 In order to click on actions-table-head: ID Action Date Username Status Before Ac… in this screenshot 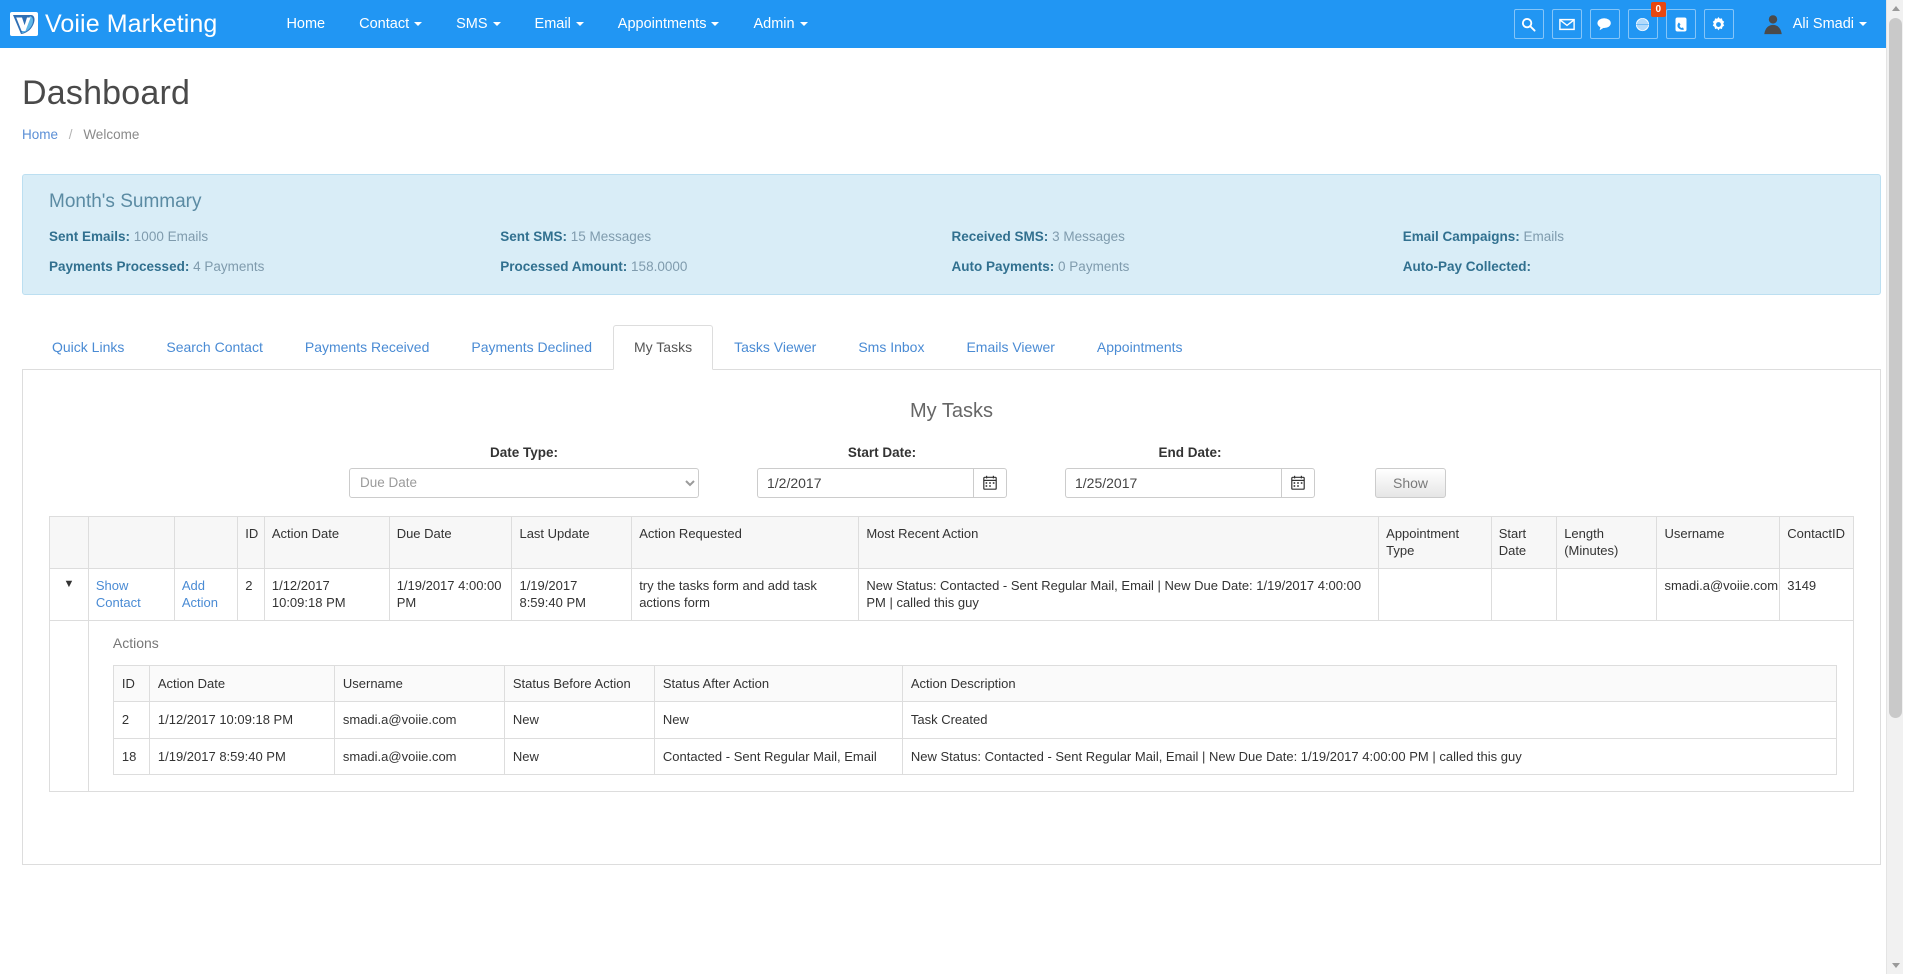, I will do `click(975, 683)`.